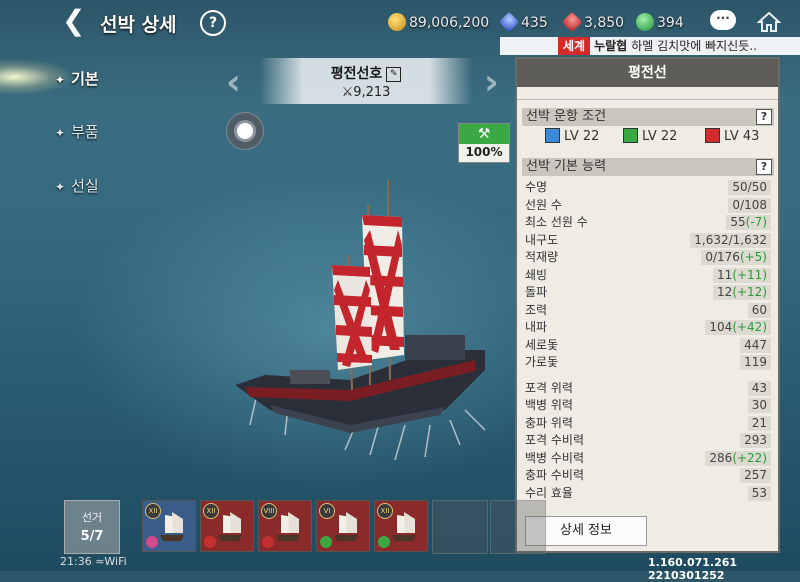 This screenshot has width=800, height=582. I want to click on stat-label: 포격 수비력, so click(555, 440).